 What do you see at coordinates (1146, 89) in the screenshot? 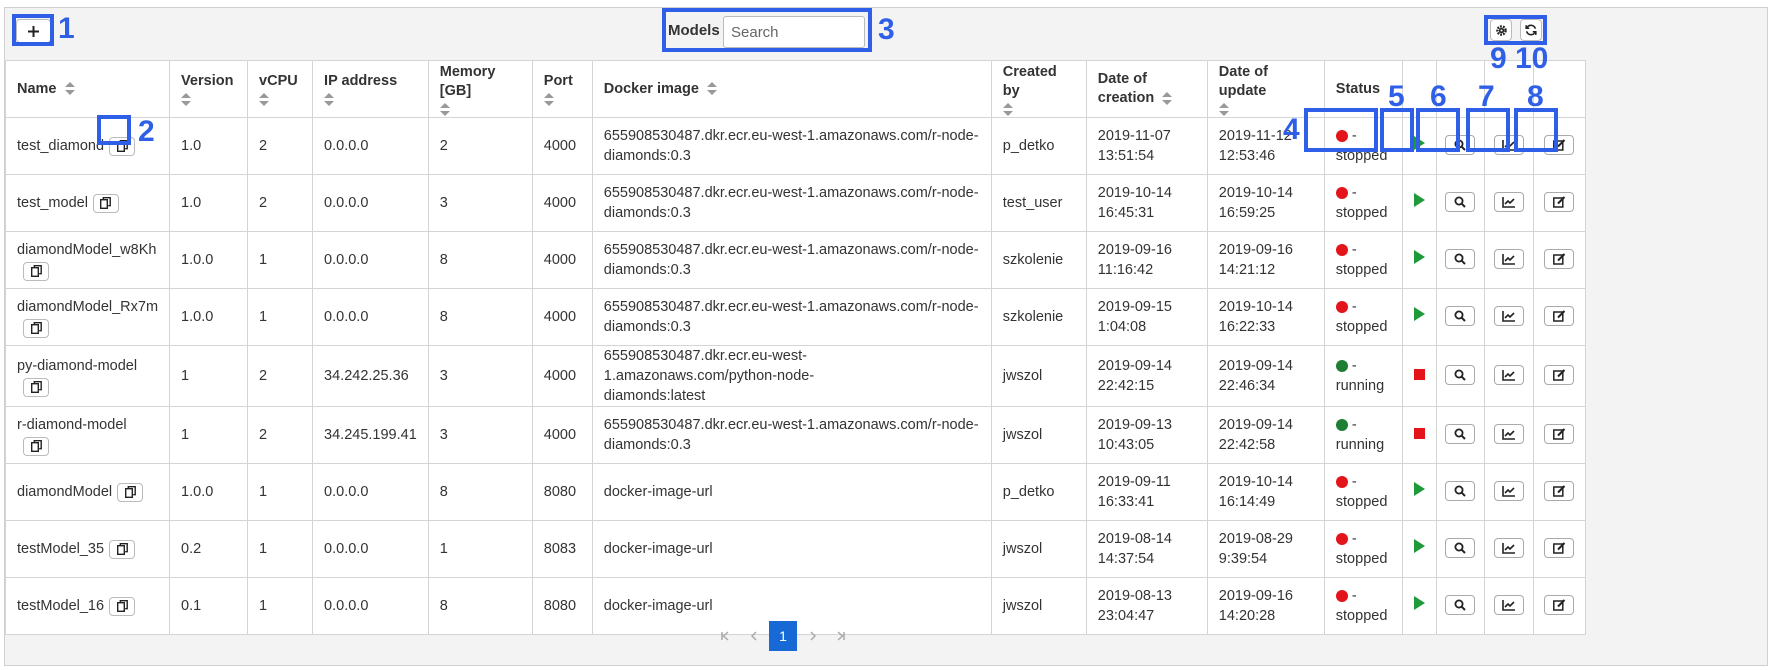
I see `col-date-creation: Date of creation` at bounding box center [1146, 89].